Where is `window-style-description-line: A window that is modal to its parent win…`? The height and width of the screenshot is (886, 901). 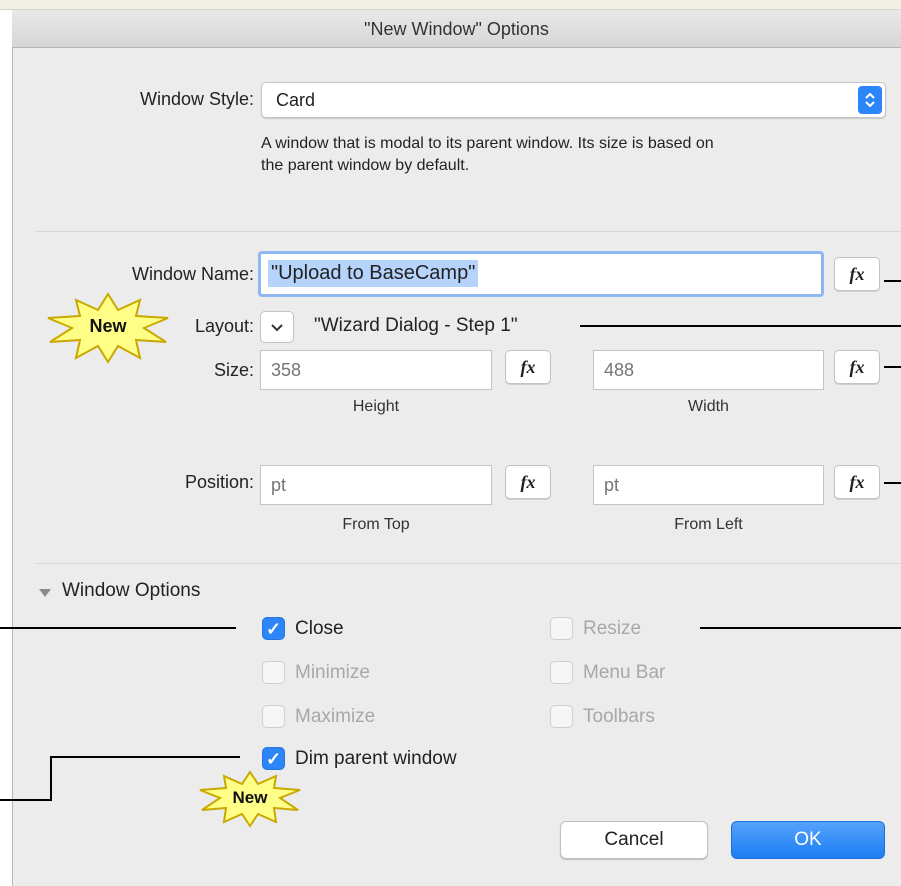 window-style-description-line: A window that is modal to its parent win… is located at coordinates (487, 143).